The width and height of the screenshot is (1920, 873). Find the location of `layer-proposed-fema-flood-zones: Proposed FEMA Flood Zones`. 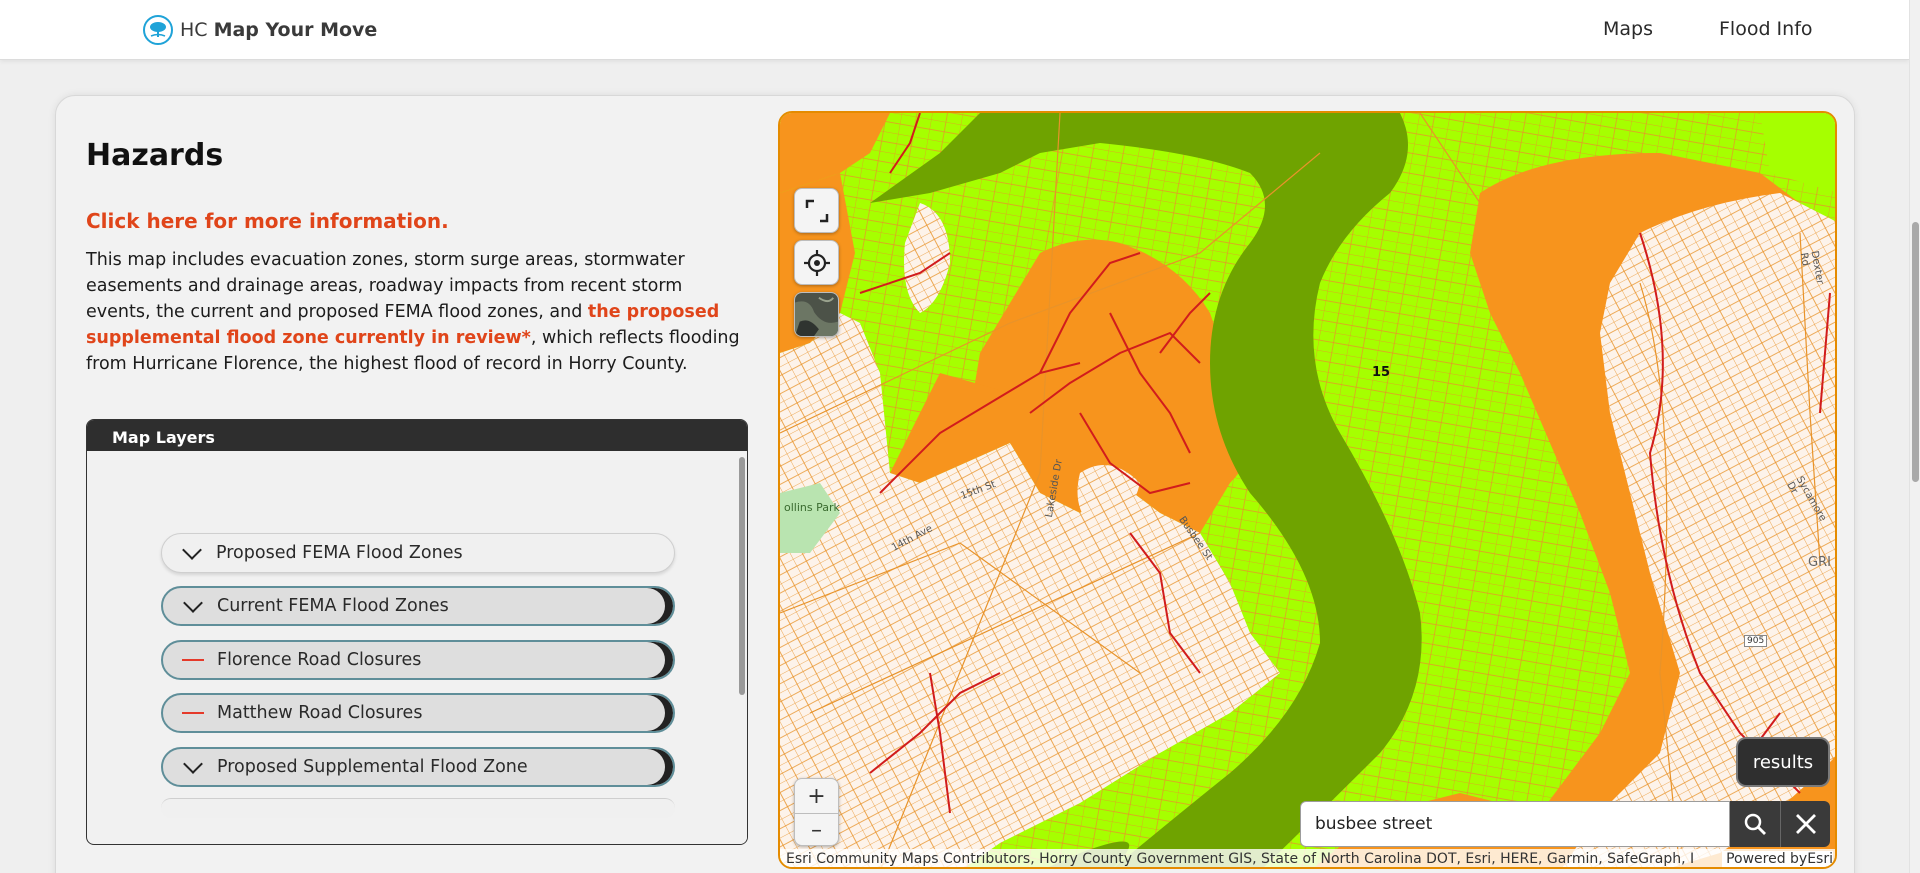

layer-proposed-fema-flood-zones: Proposed FEMA Flood Zones is located at coordinates (418, 553).